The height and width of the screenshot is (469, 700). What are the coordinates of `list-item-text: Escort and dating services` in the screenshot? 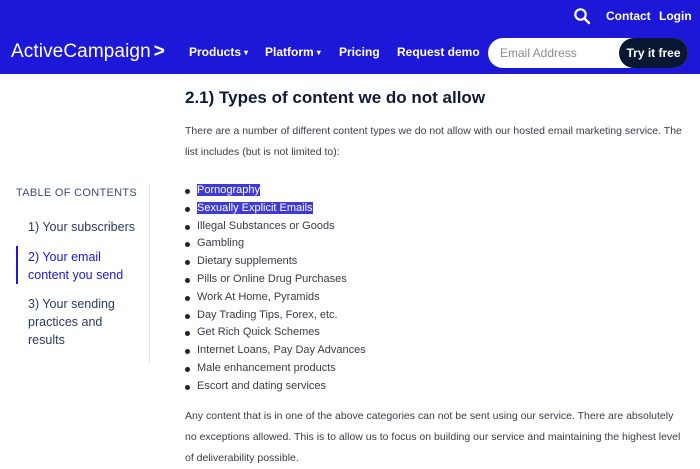 It's located at (262, 385).